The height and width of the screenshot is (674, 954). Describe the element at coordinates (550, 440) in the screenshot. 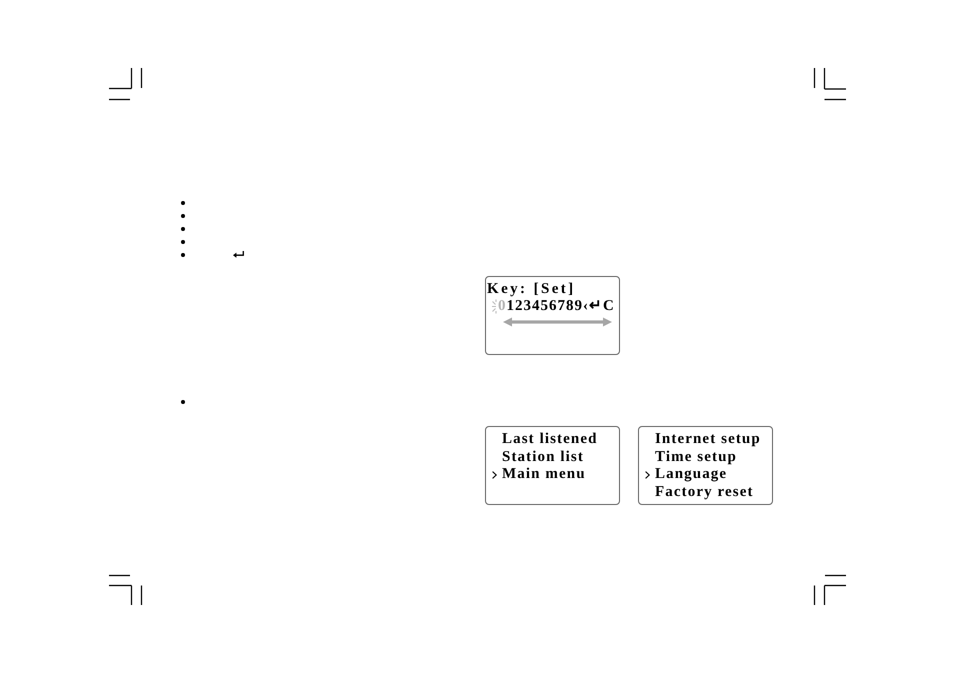

I see `menu-item: Last listened` at that location.